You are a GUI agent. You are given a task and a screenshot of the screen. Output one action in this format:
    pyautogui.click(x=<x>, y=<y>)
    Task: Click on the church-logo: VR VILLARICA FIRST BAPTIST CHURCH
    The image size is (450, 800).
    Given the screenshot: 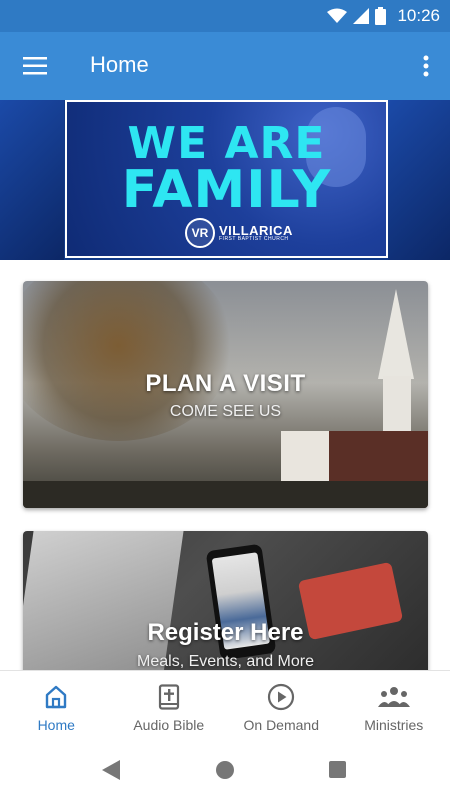 What is the action you would take?
    pyautogui.click(x=239, y=233)
    